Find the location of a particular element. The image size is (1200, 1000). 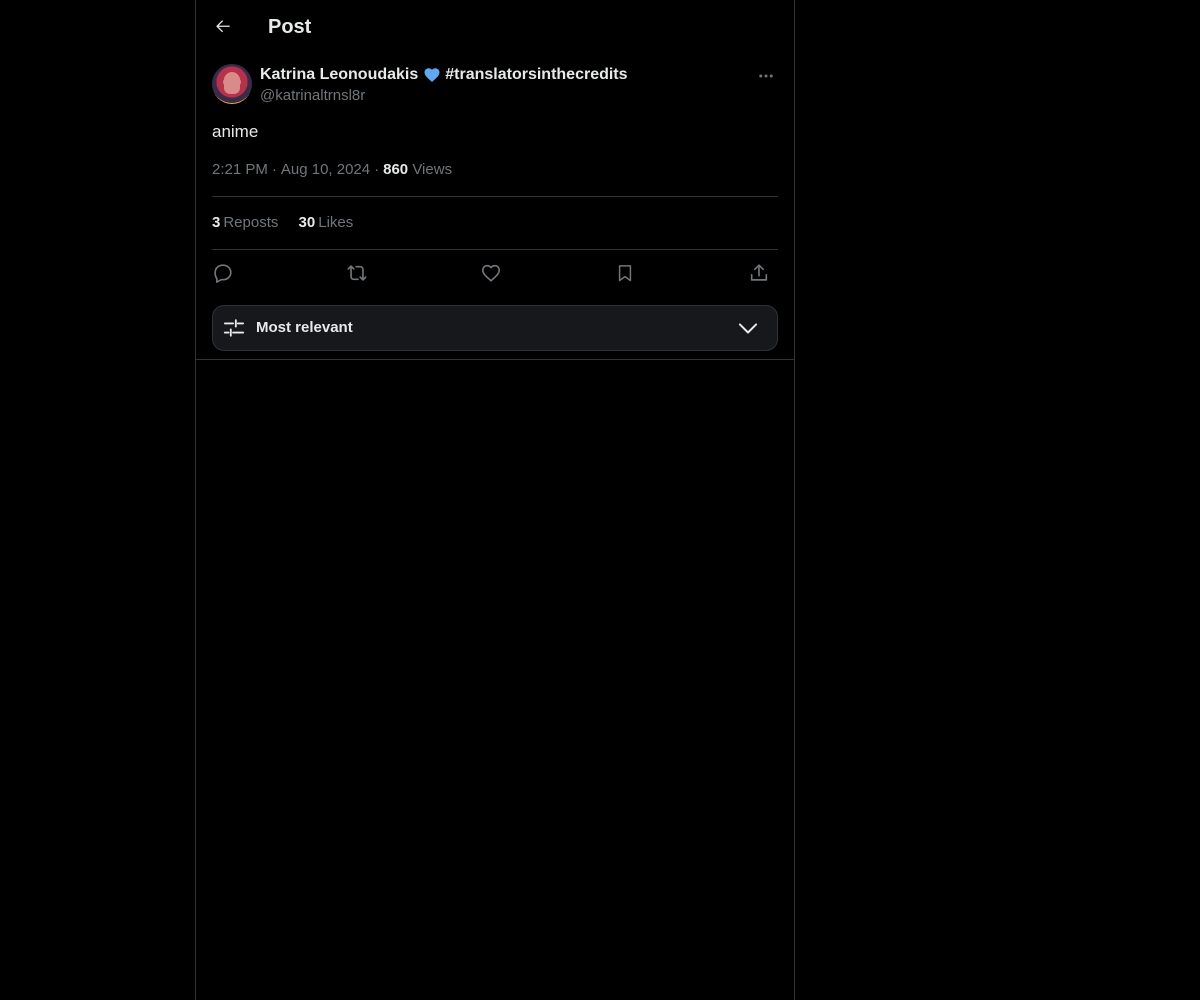

post-time: 2:21 PM is located at coordinates (240, 169).